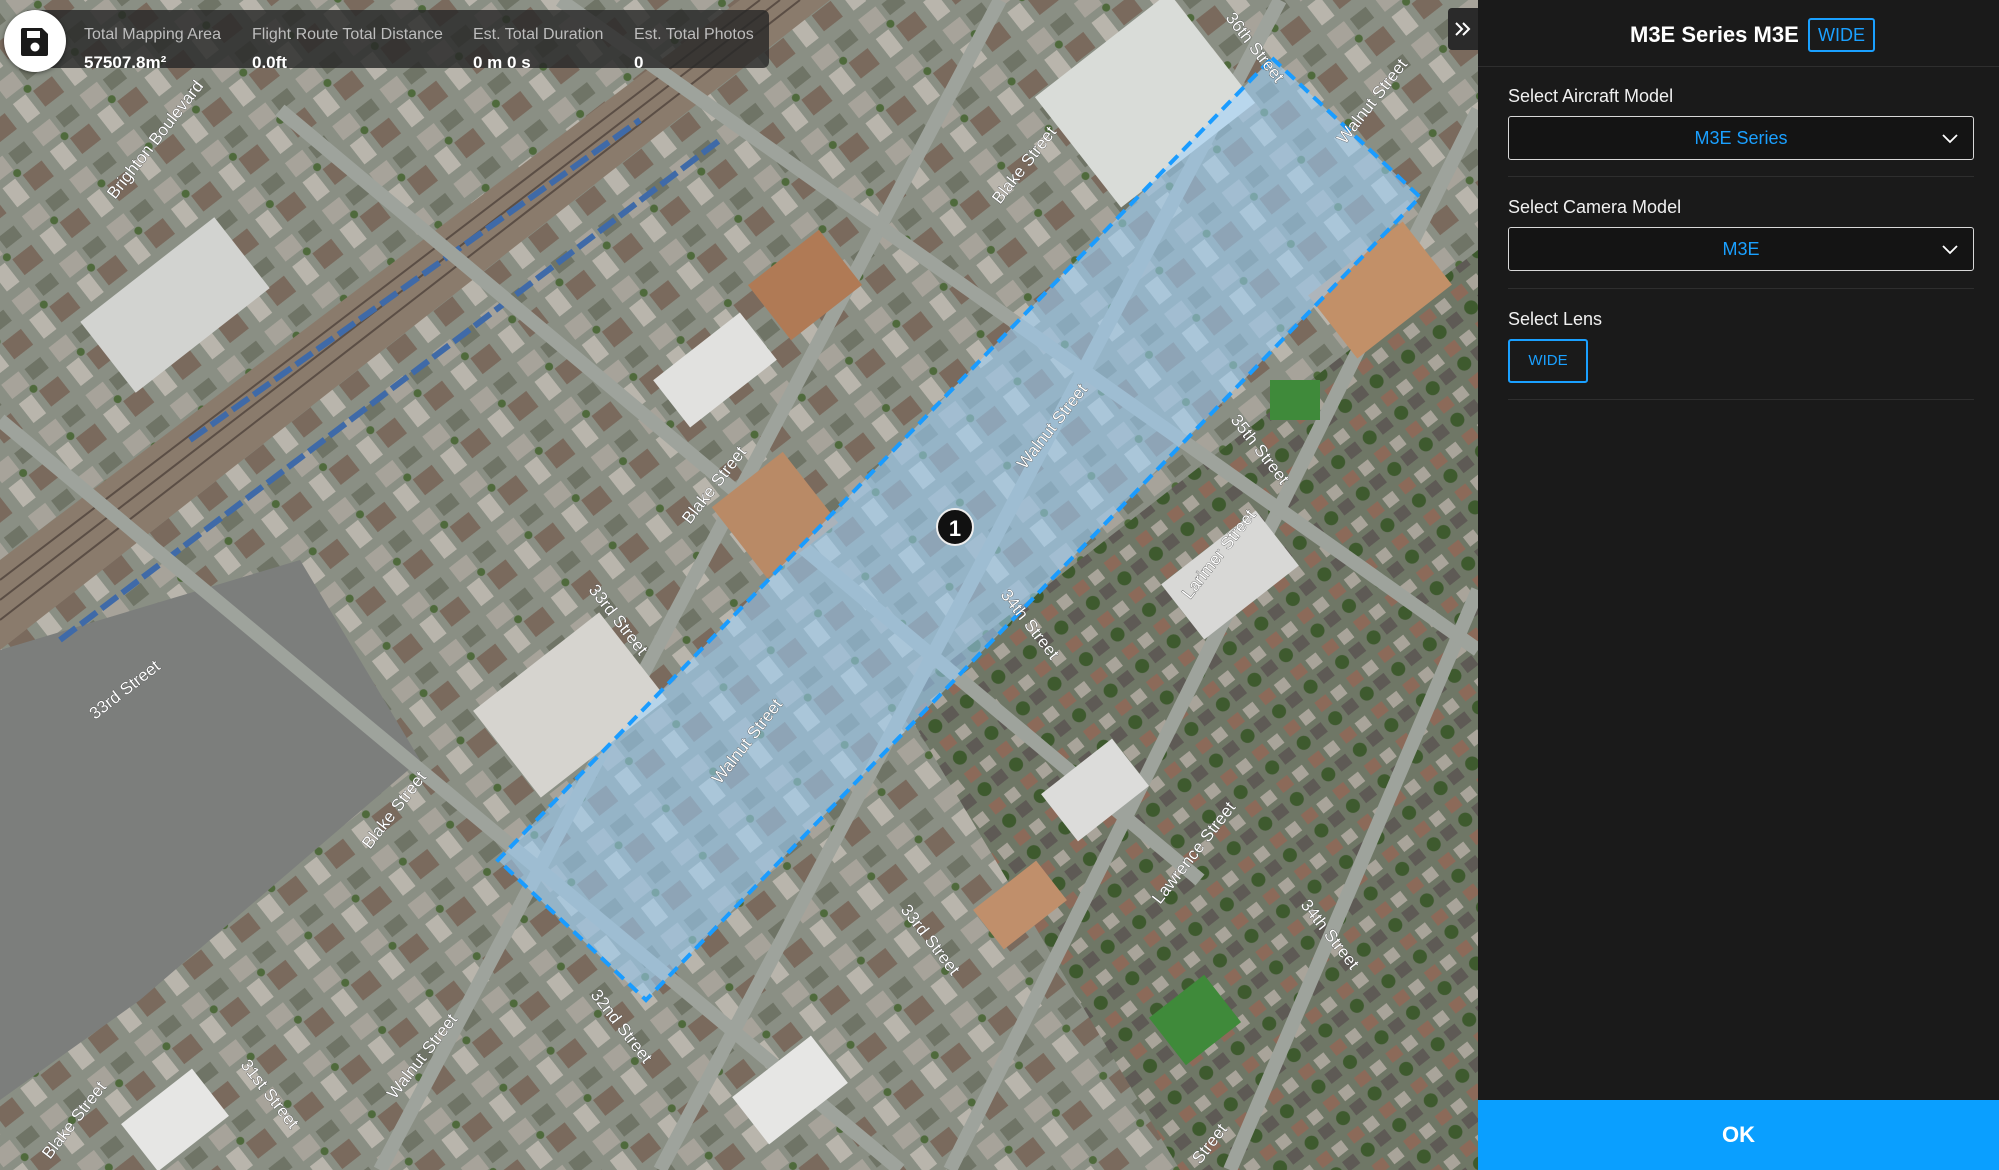 This screenshot has width=1999, height=1170. I want to click on aircraft-model-value: M3E Series, so click(1741, 138).